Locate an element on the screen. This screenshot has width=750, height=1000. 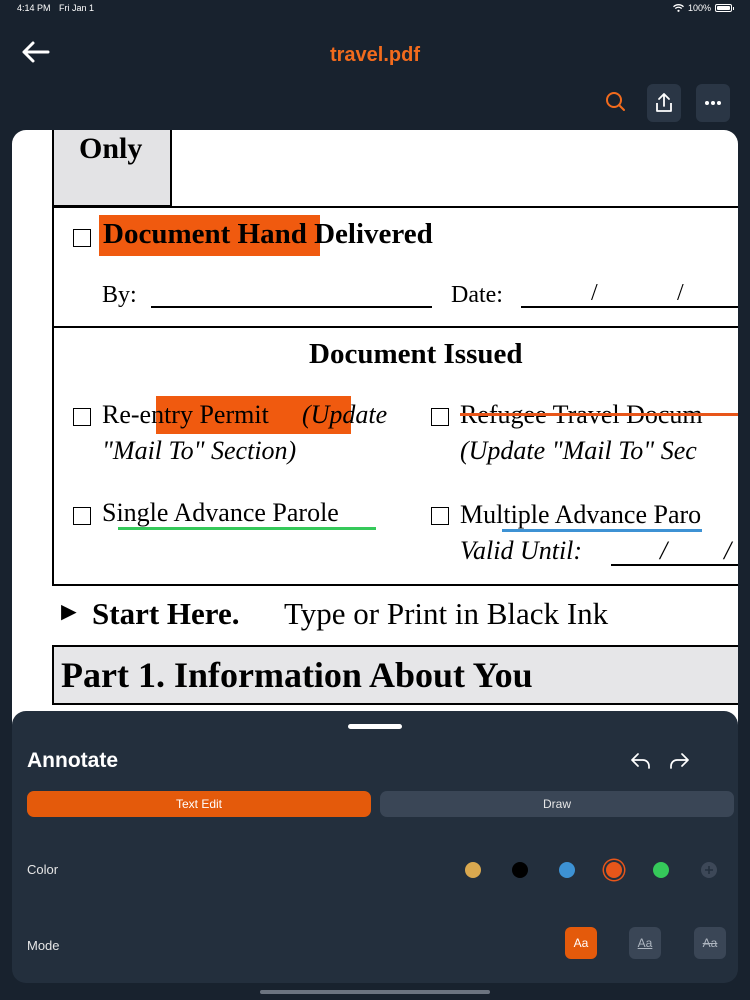
multiple-parole-text: Multiple Advance Paro is located at coordinates (581, 514).